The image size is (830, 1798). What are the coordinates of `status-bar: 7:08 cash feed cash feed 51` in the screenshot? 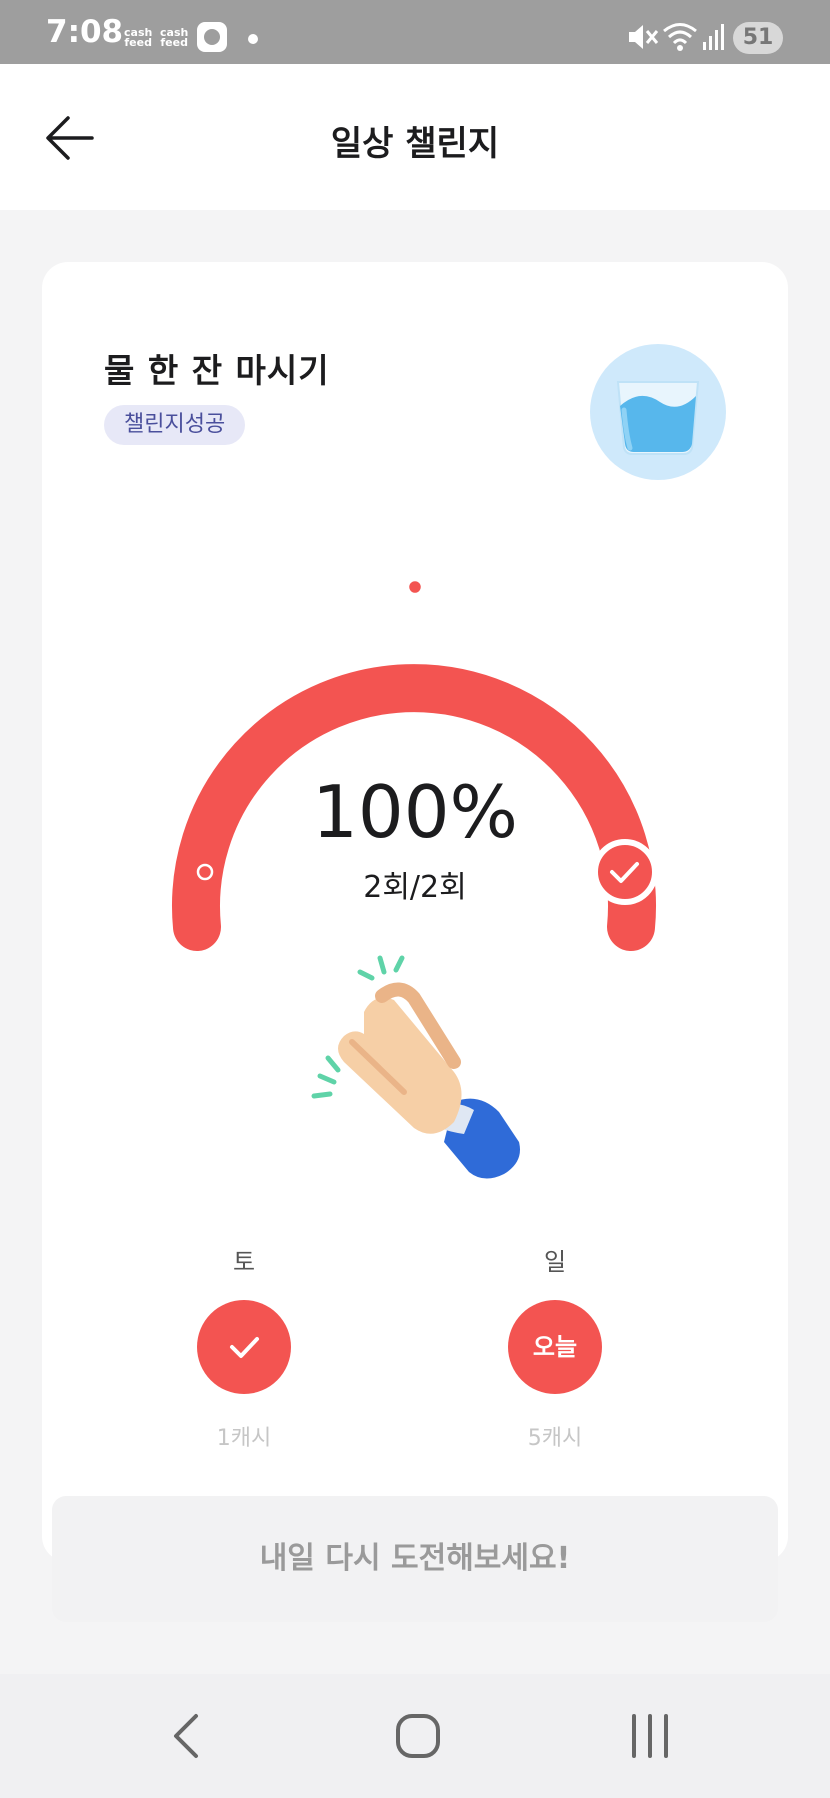 It's located at (415, 32).